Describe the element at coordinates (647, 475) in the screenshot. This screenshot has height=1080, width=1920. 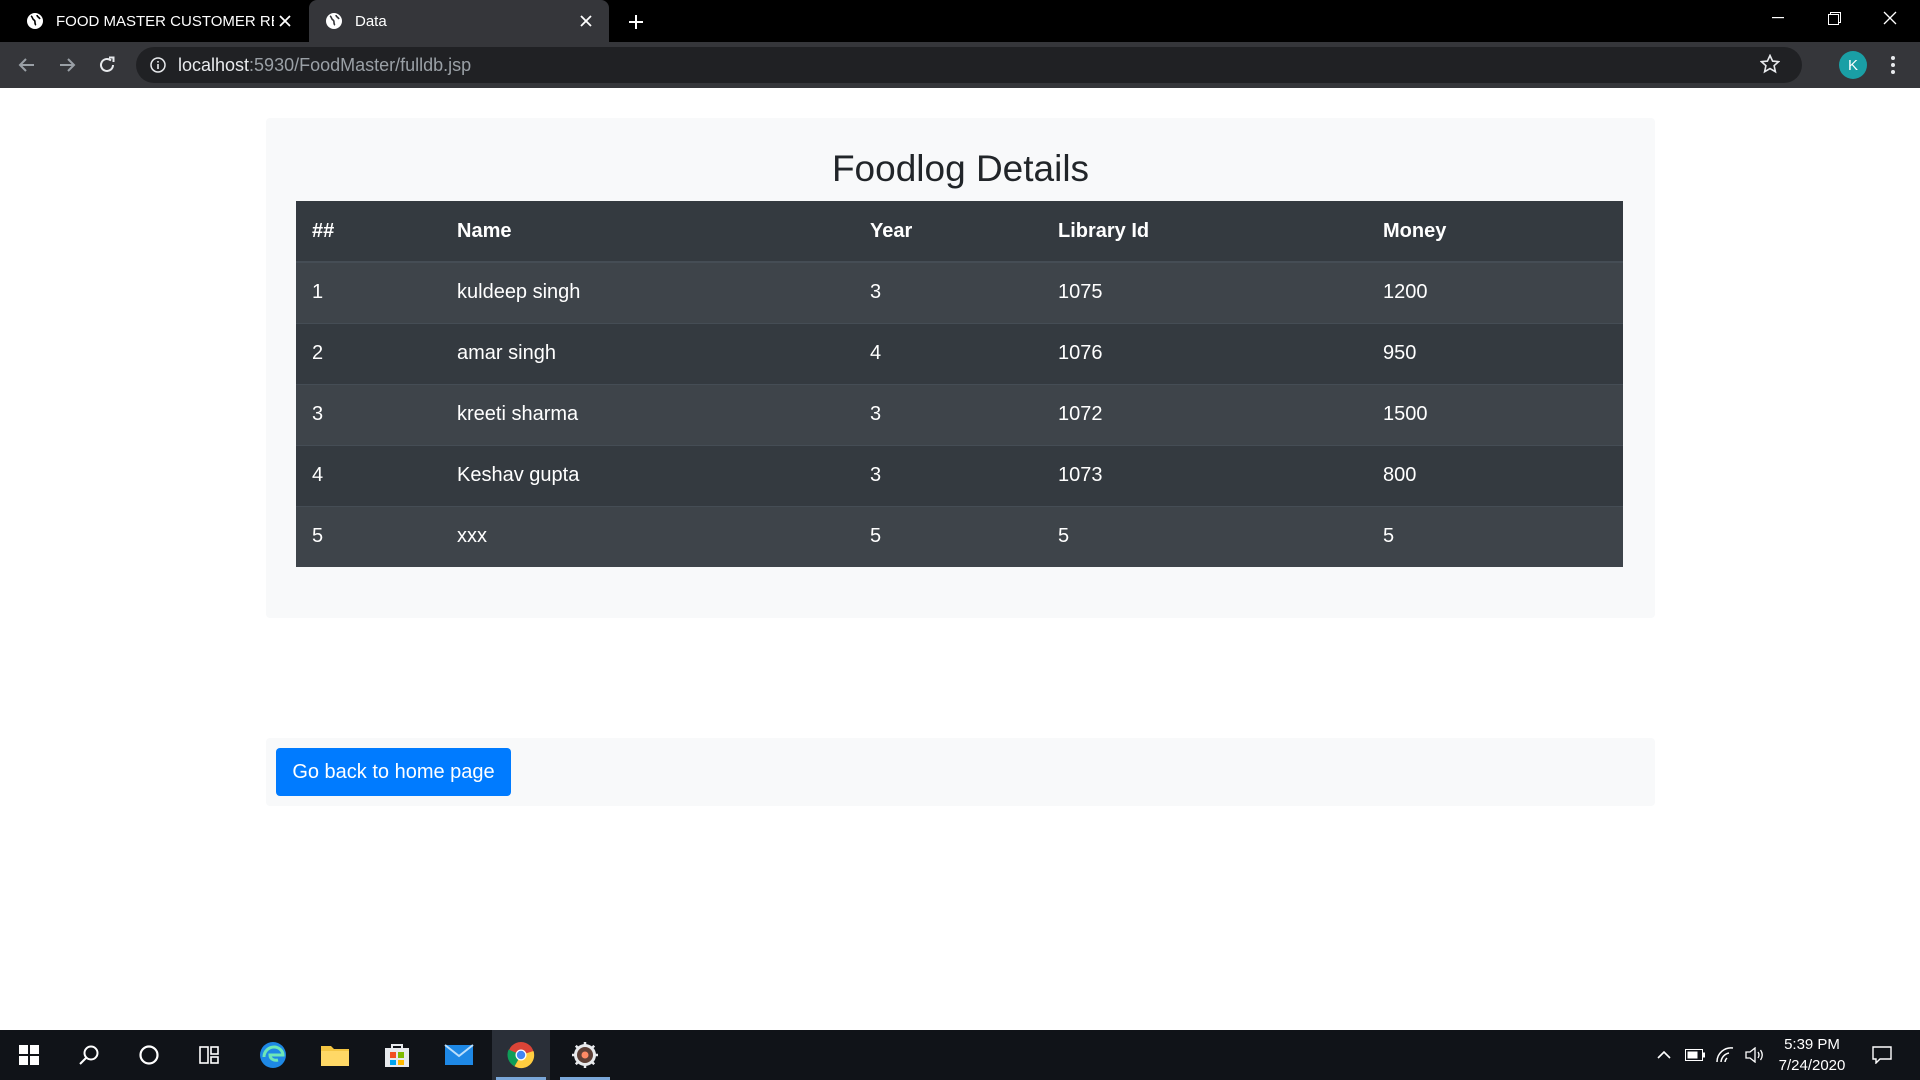
I see `table-cell: Keshav gupta` at that location.